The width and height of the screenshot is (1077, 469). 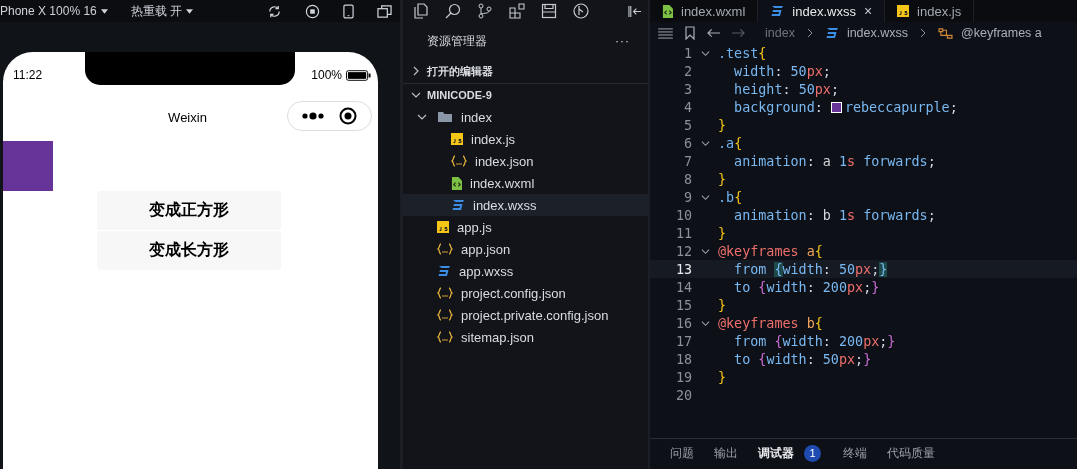 What do you see at coordinates (683, 305) in the screenshot?
I see `line-number: 15` at bounding box center [683, 305].